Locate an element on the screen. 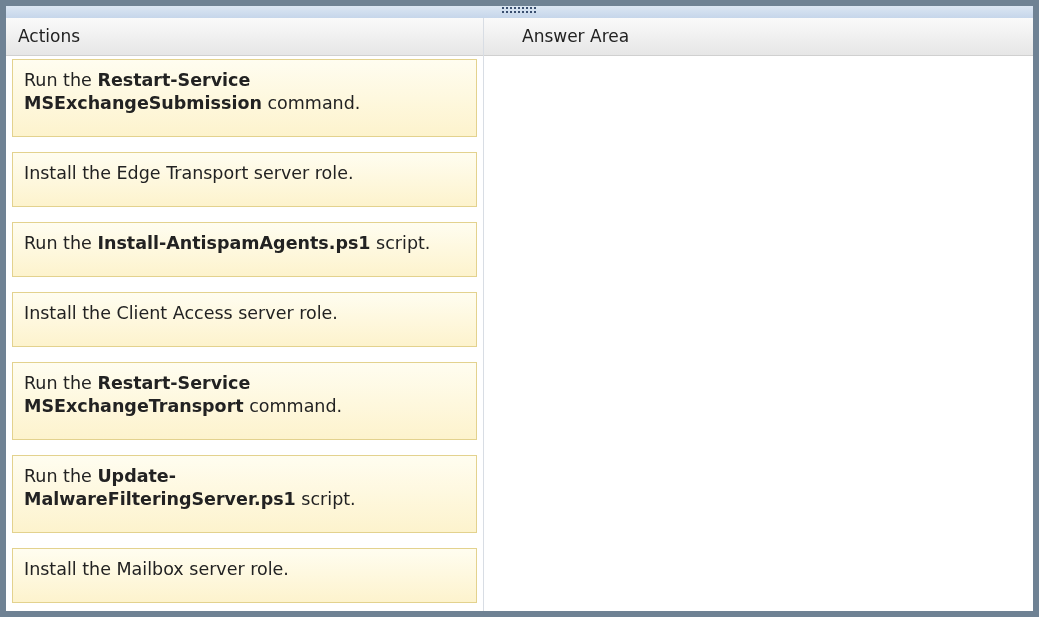  action-card: Install the Client Access server role. is located at coordinates (244, 319).